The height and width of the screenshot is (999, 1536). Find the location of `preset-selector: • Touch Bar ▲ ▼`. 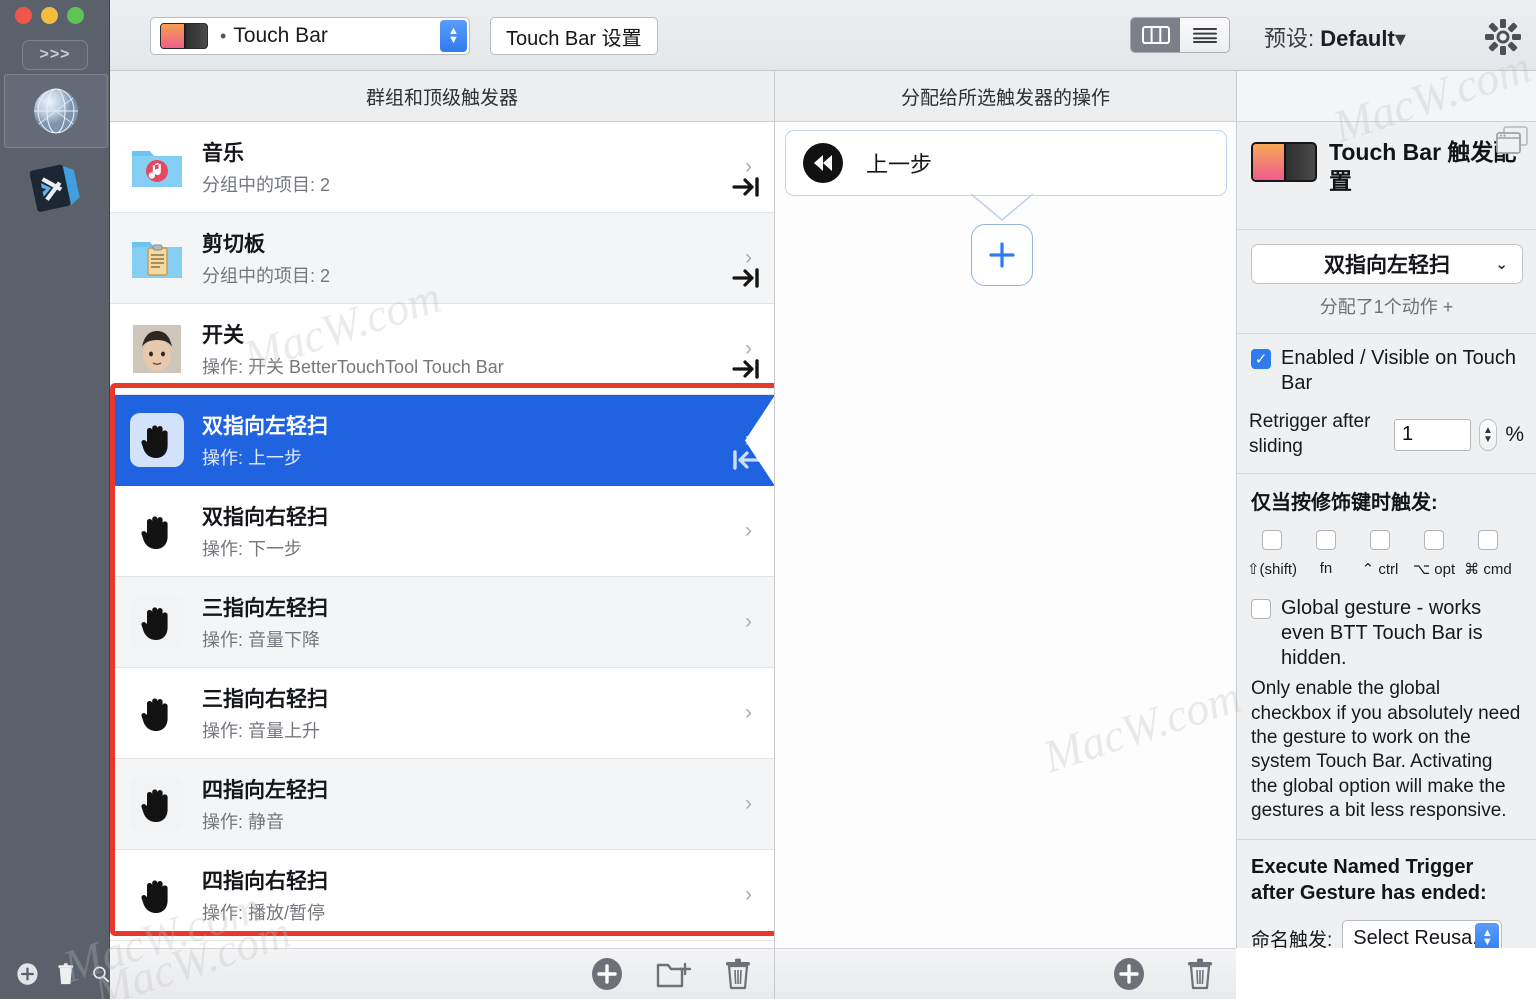

preset-selector: • Touch Bar ▲ ▼ is located at coordinates (310, 36).